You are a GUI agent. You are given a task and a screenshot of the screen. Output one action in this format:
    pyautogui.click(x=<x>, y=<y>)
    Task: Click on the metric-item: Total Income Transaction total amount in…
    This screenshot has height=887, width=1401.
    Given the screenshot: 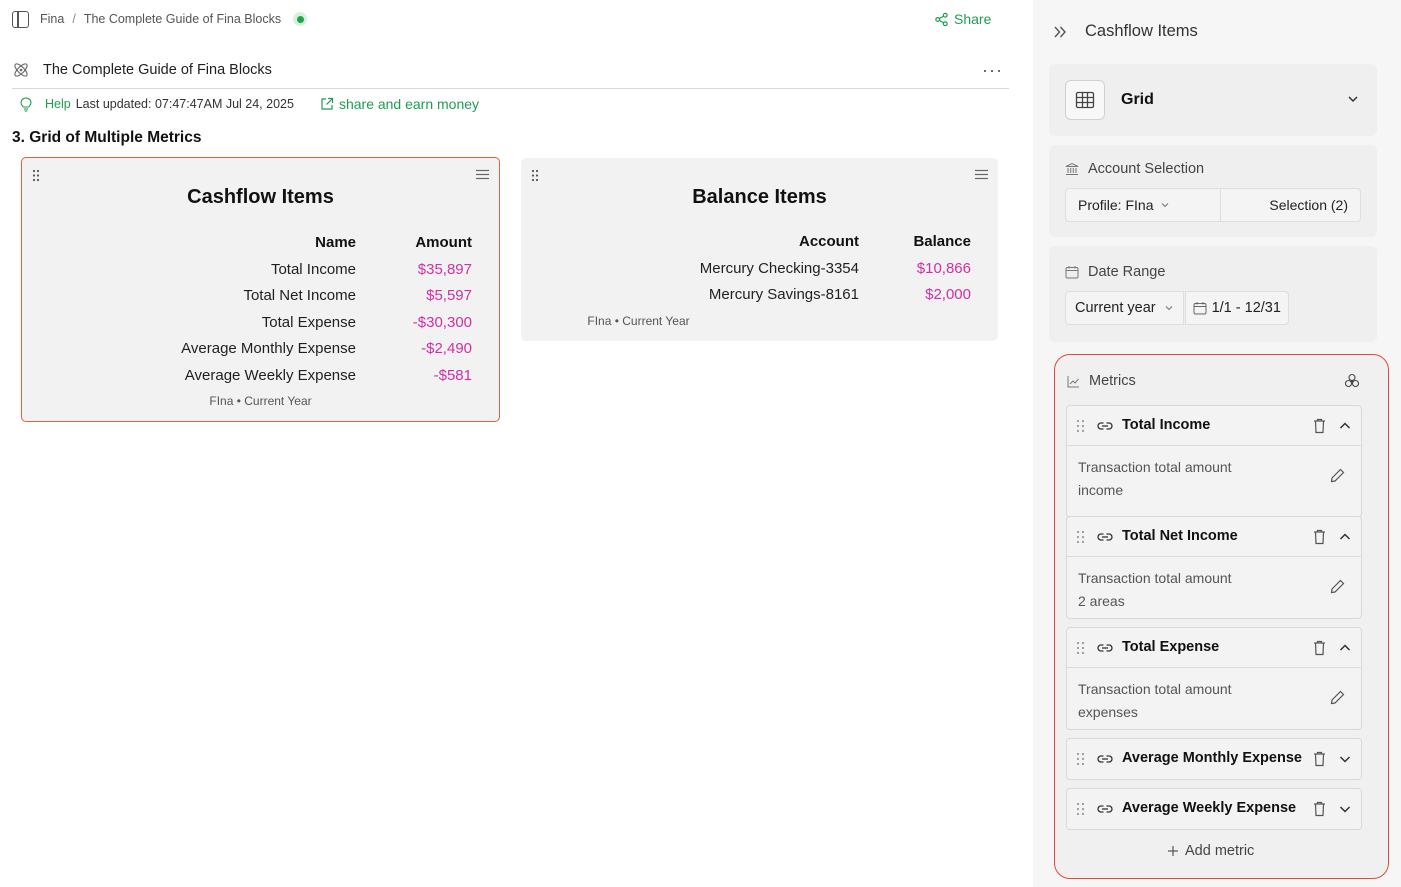 What is the action you would take?
    pyautogui.click(x=1214, y=461)
    